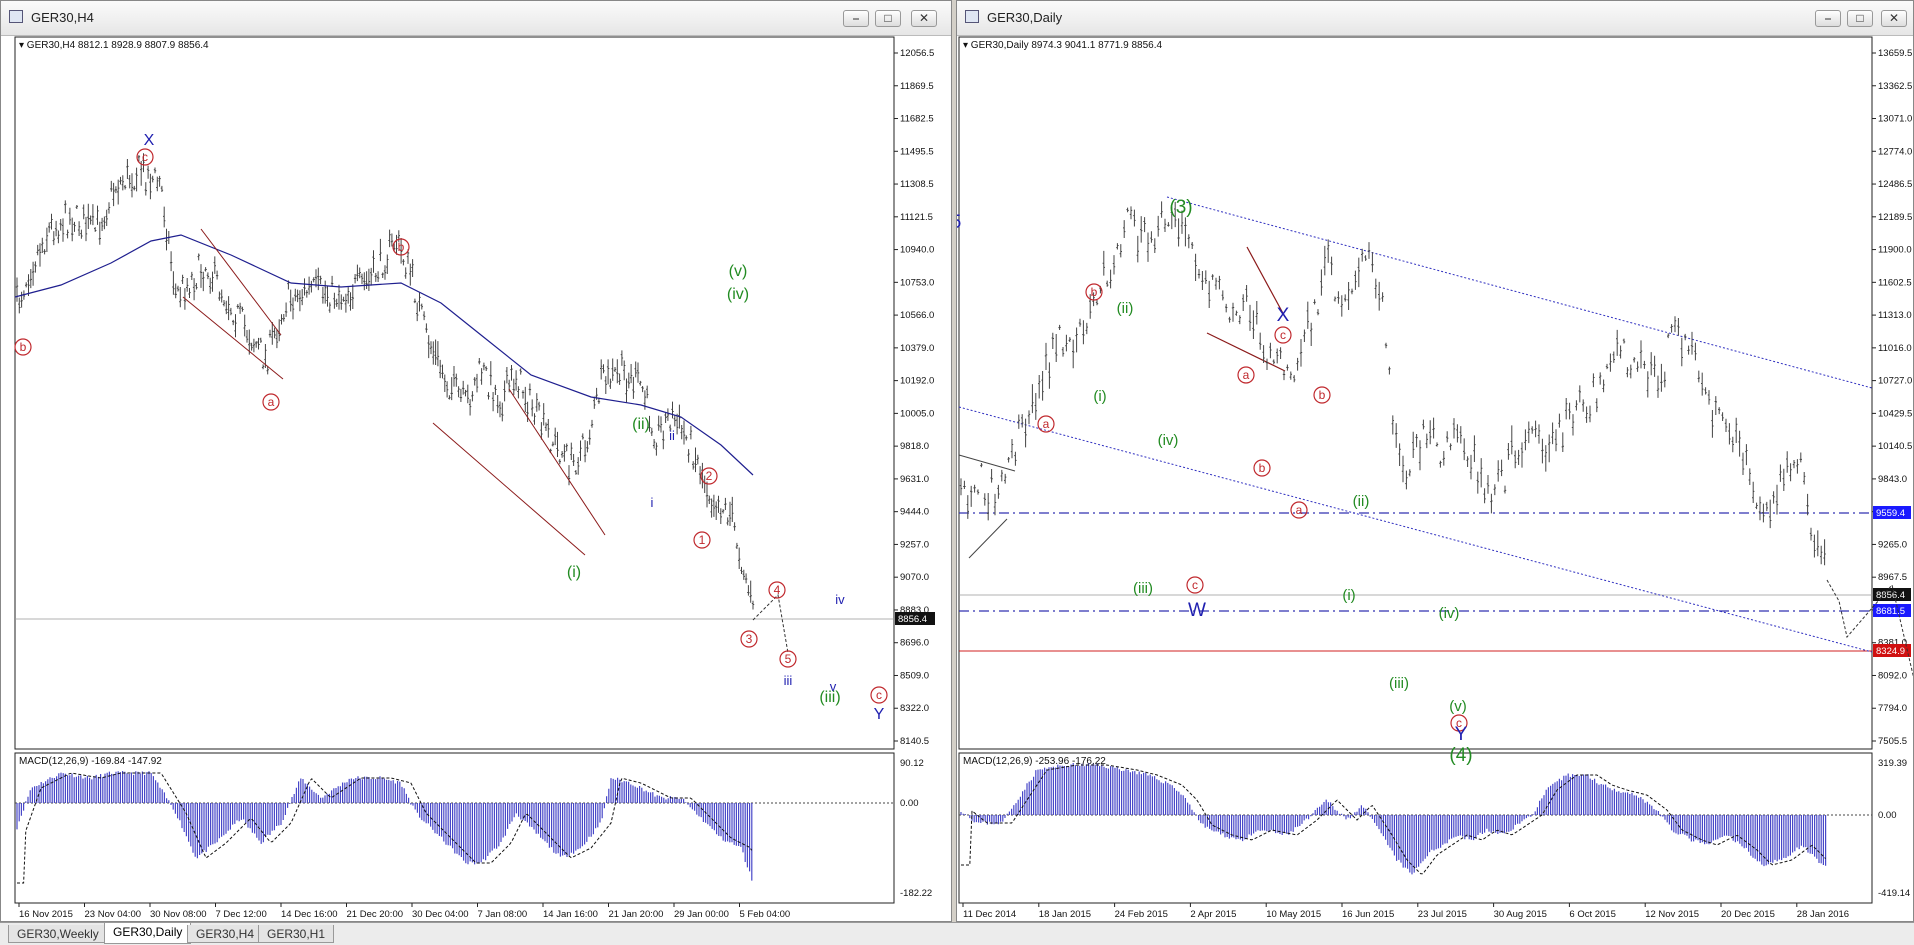  Describe the element at coordinates (1458, 706) in the screenshot. I see `wave-label: (v)` at that location.